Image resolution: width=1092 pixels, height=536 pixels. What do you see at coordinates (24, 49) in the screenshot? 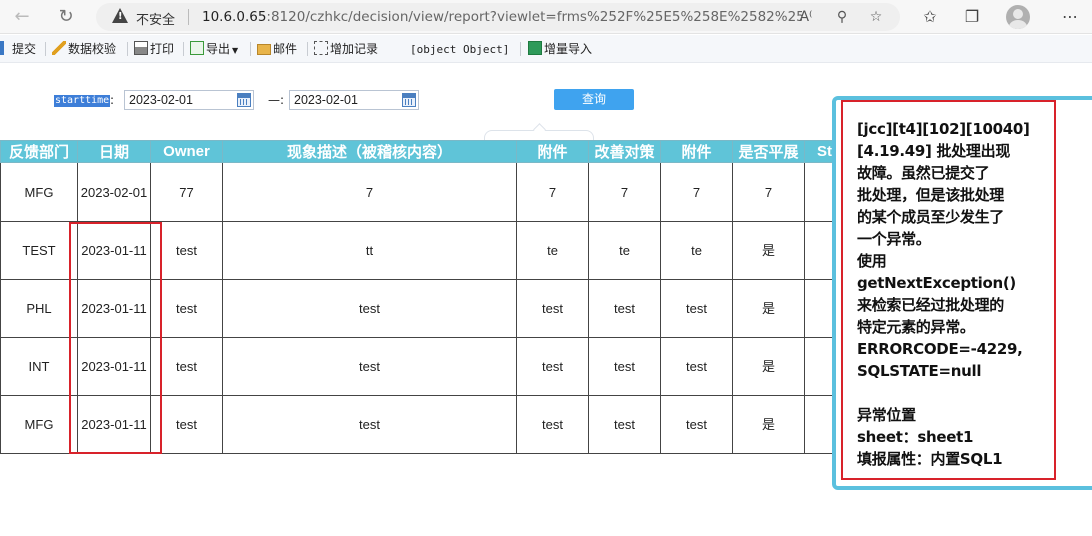
I see `submit-label: 提交` at bounding box center [24, 49].